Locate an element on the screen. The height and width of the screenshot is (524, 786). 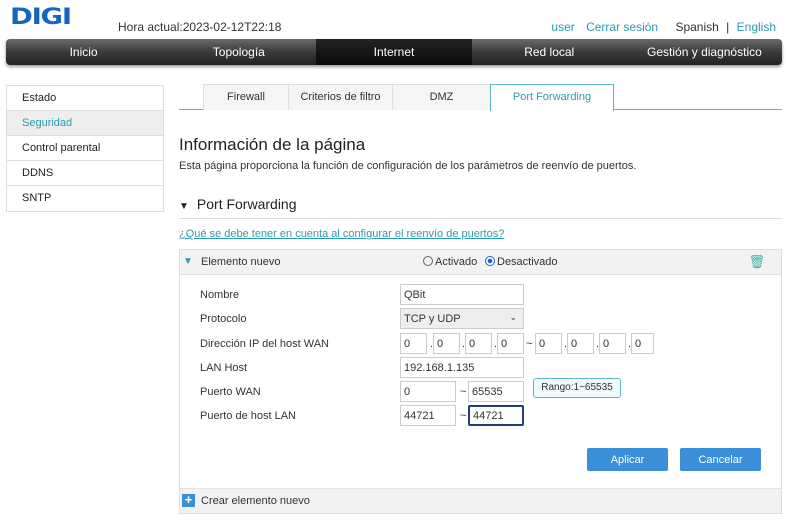
nav-internet: Internet is located at coordinates (394, 52).